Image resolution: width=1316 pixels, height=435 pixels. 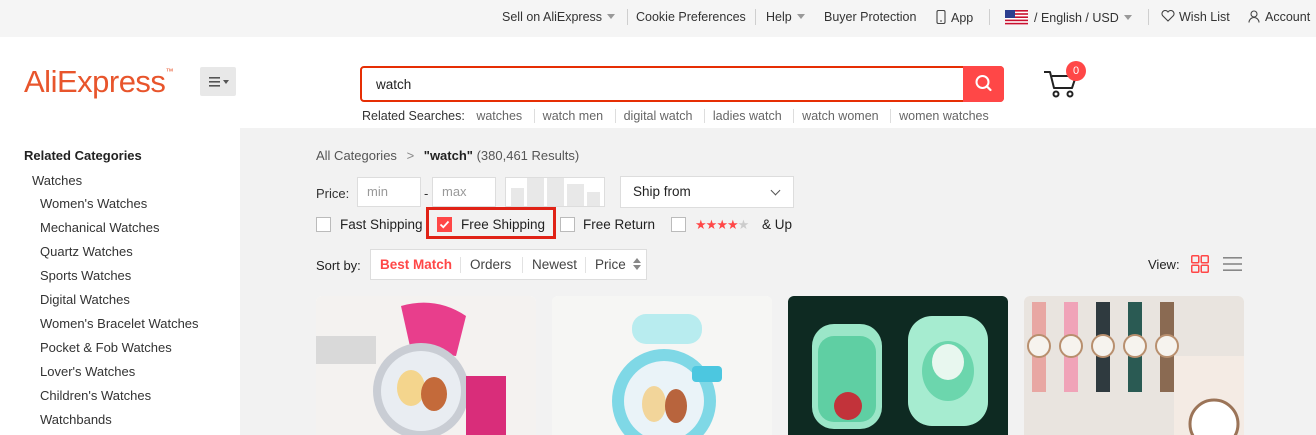 What do you see at coordinates (381, 224) in the screenshot?
I see `fast-shipping-label: Fast Shipping` at bounding box center [381, 224].